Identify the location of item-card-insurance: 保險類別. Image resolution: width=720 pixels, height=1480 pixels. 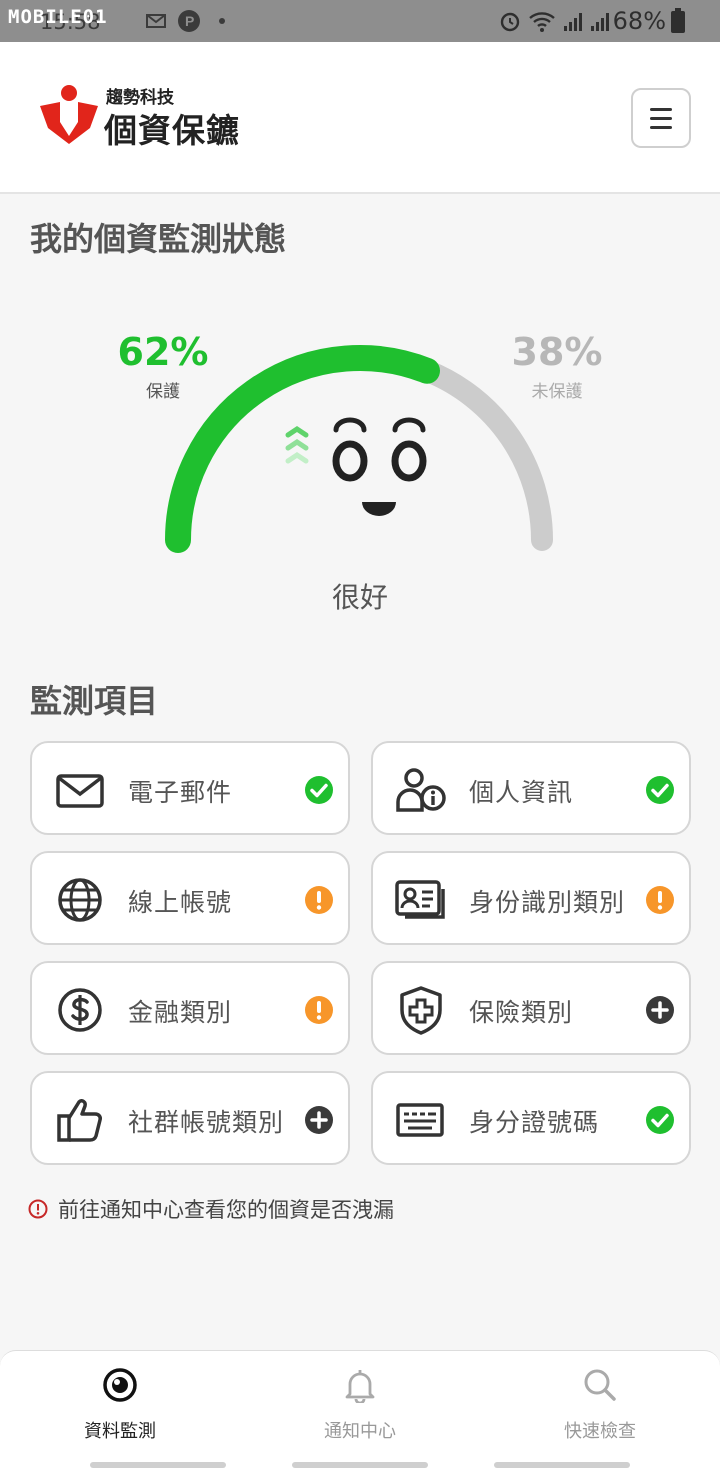
(531, 1008).